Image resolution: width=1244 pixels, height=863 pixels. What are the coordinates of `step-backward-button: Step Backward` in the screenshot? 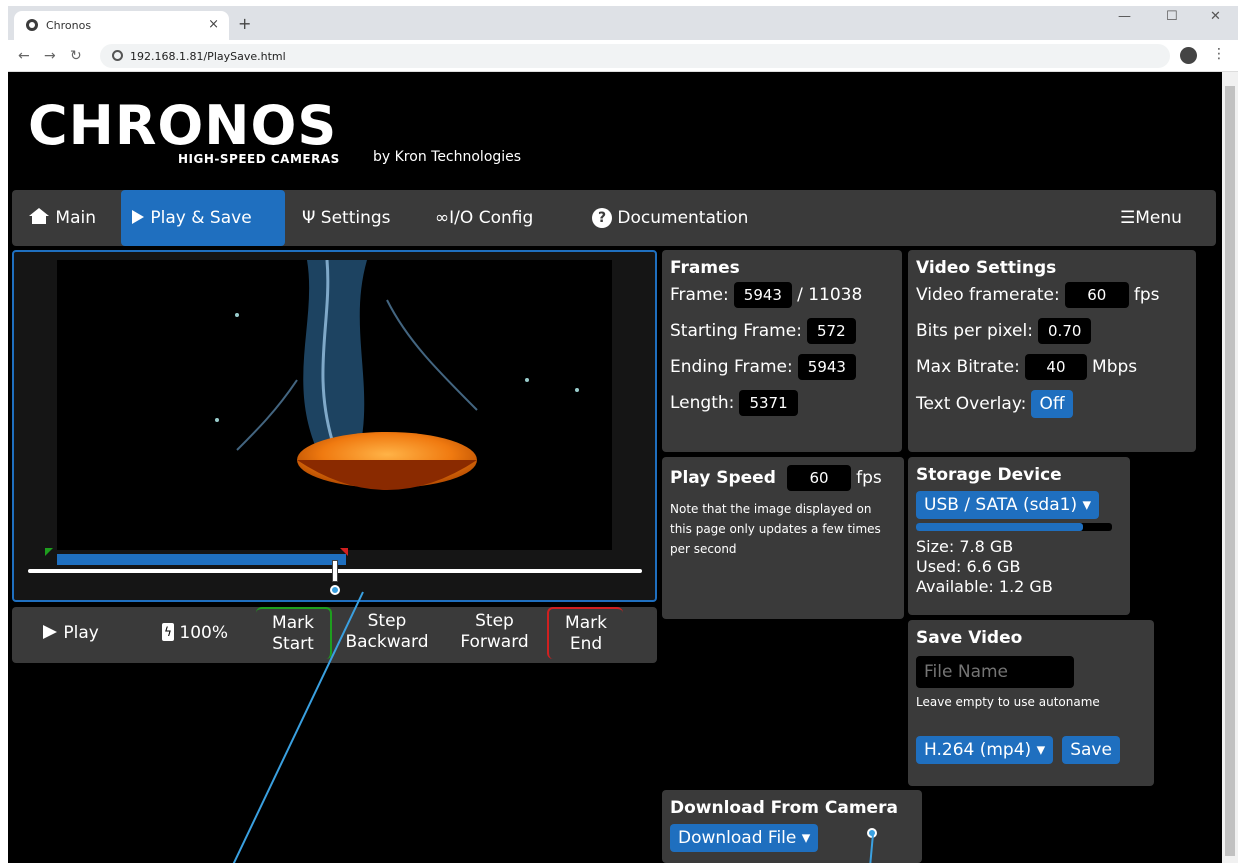 It's located at (387, 632).